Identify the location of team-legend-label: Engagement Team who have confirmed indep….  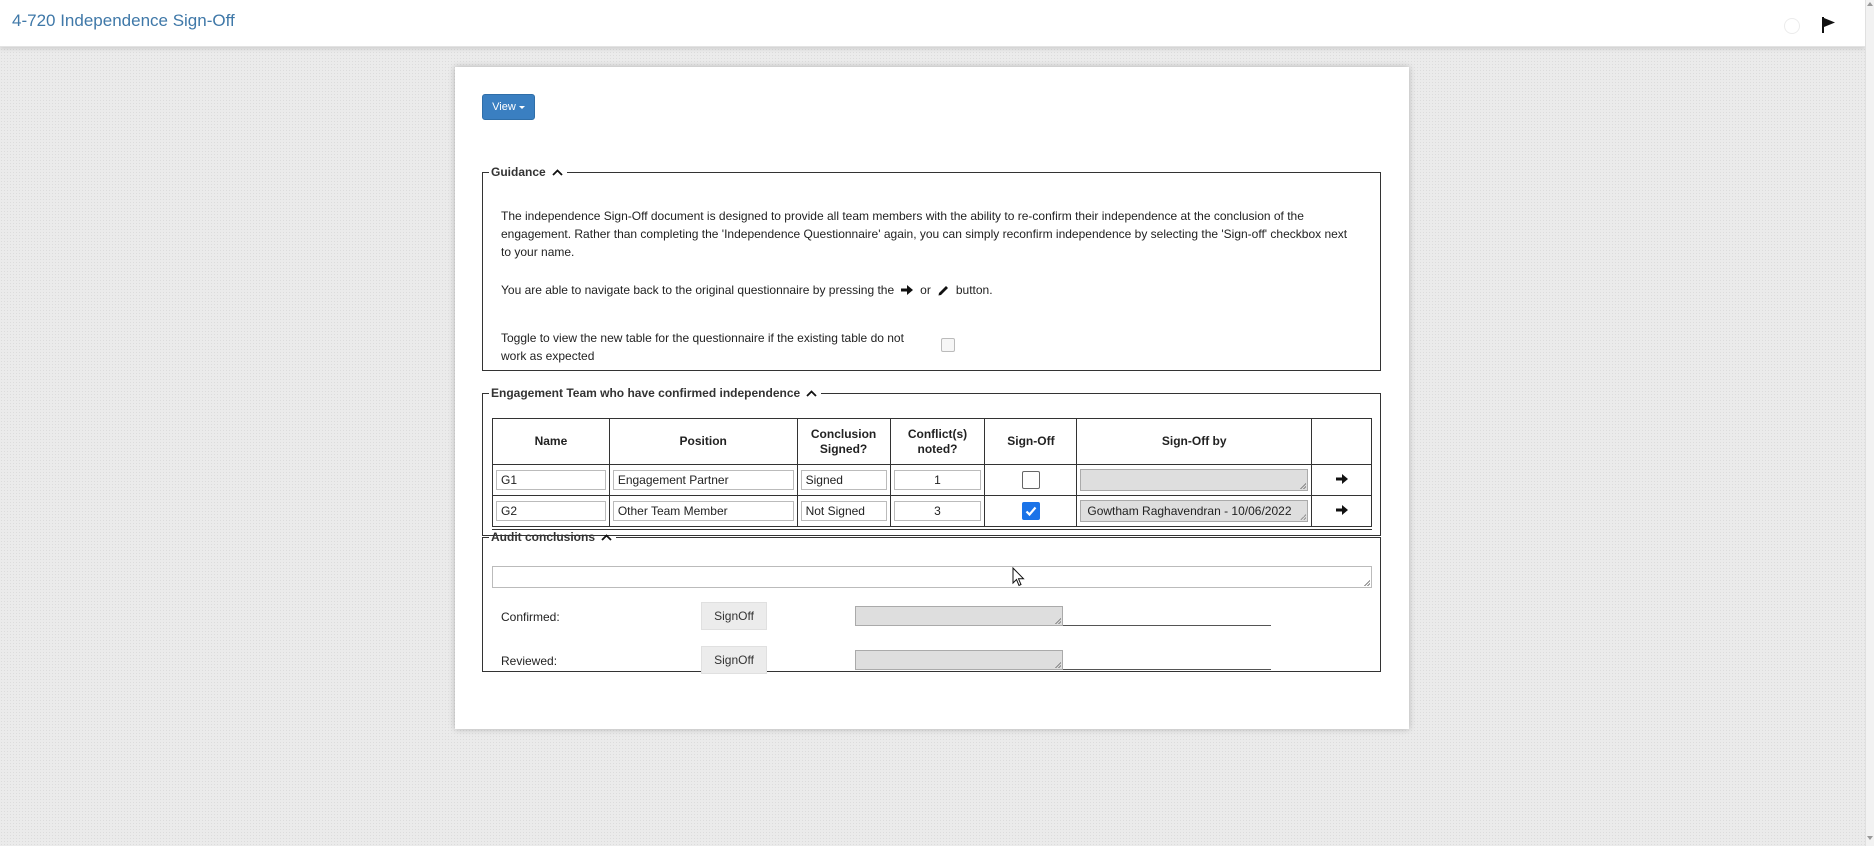
(646, 393).